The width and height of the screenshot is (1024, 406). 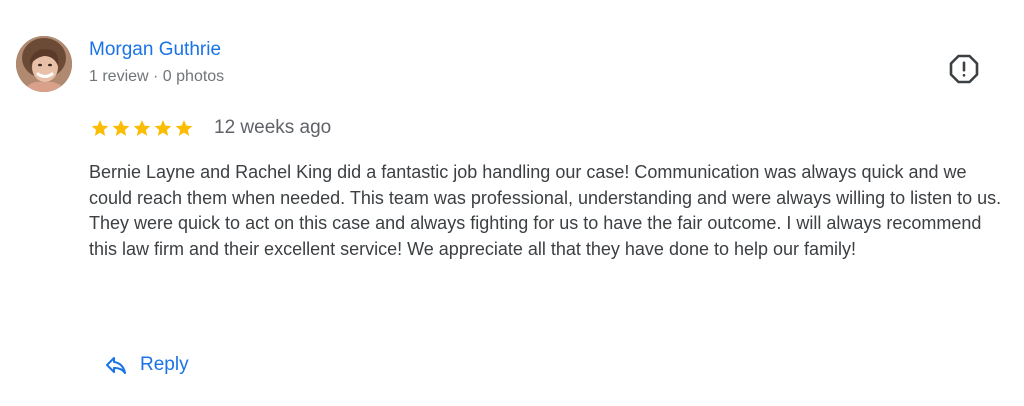 What do you see at coordinates (210, 128) in the screenshot?
I see `rating-row: 12 weeks ago` at bounding box center [210, 128].